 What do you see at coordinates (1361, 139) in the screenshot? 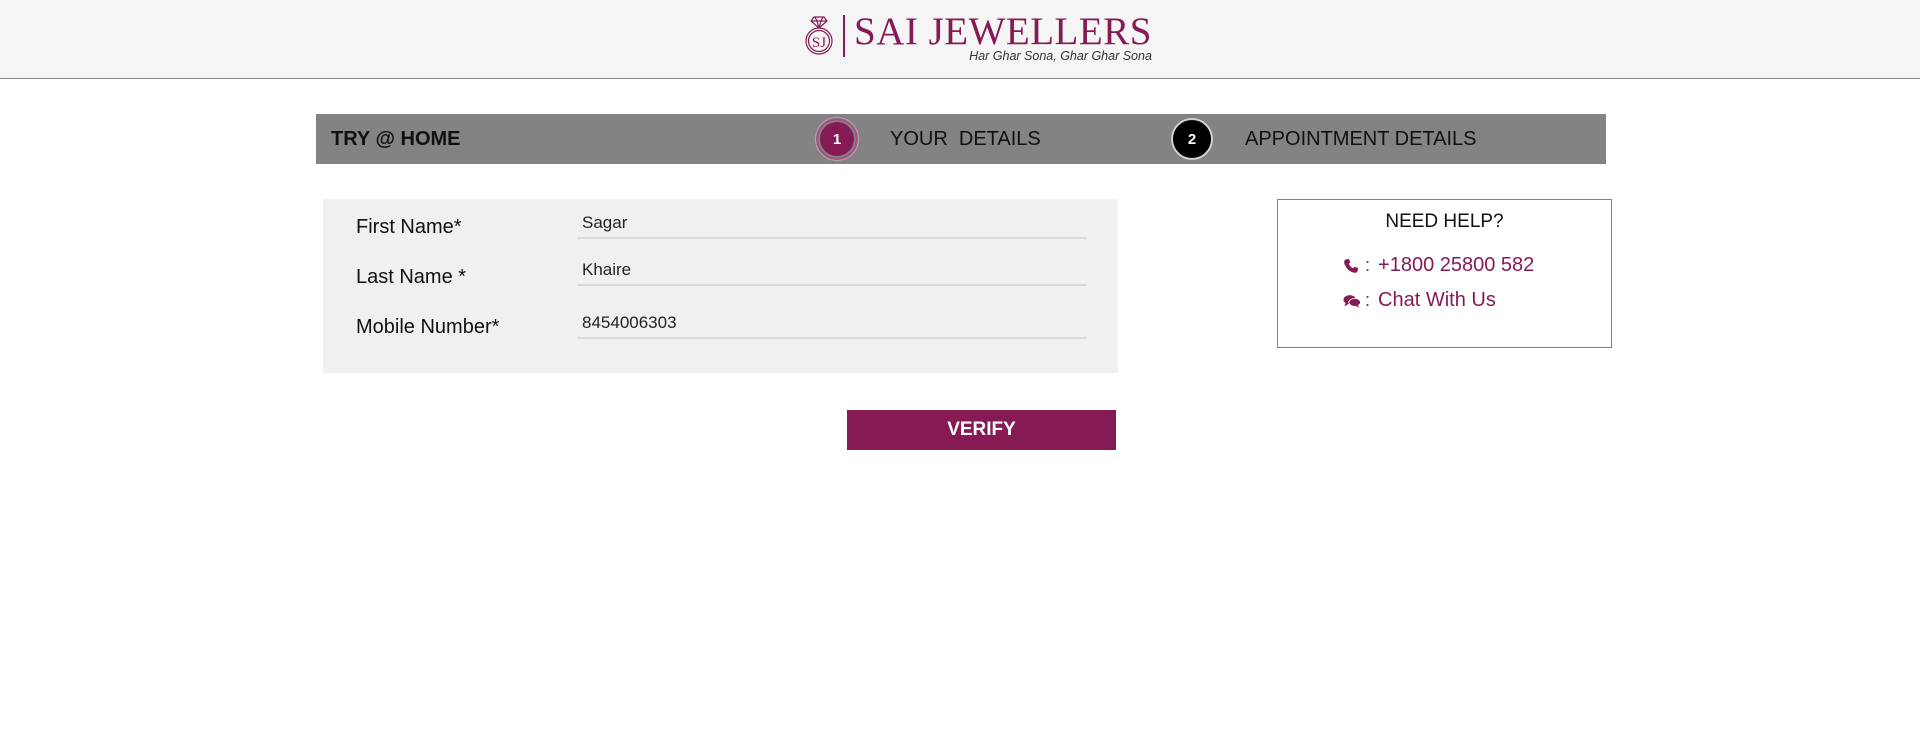
I see `step-2-label: APPOINTMENT DETAILS` at bounding box center [1361, 139].